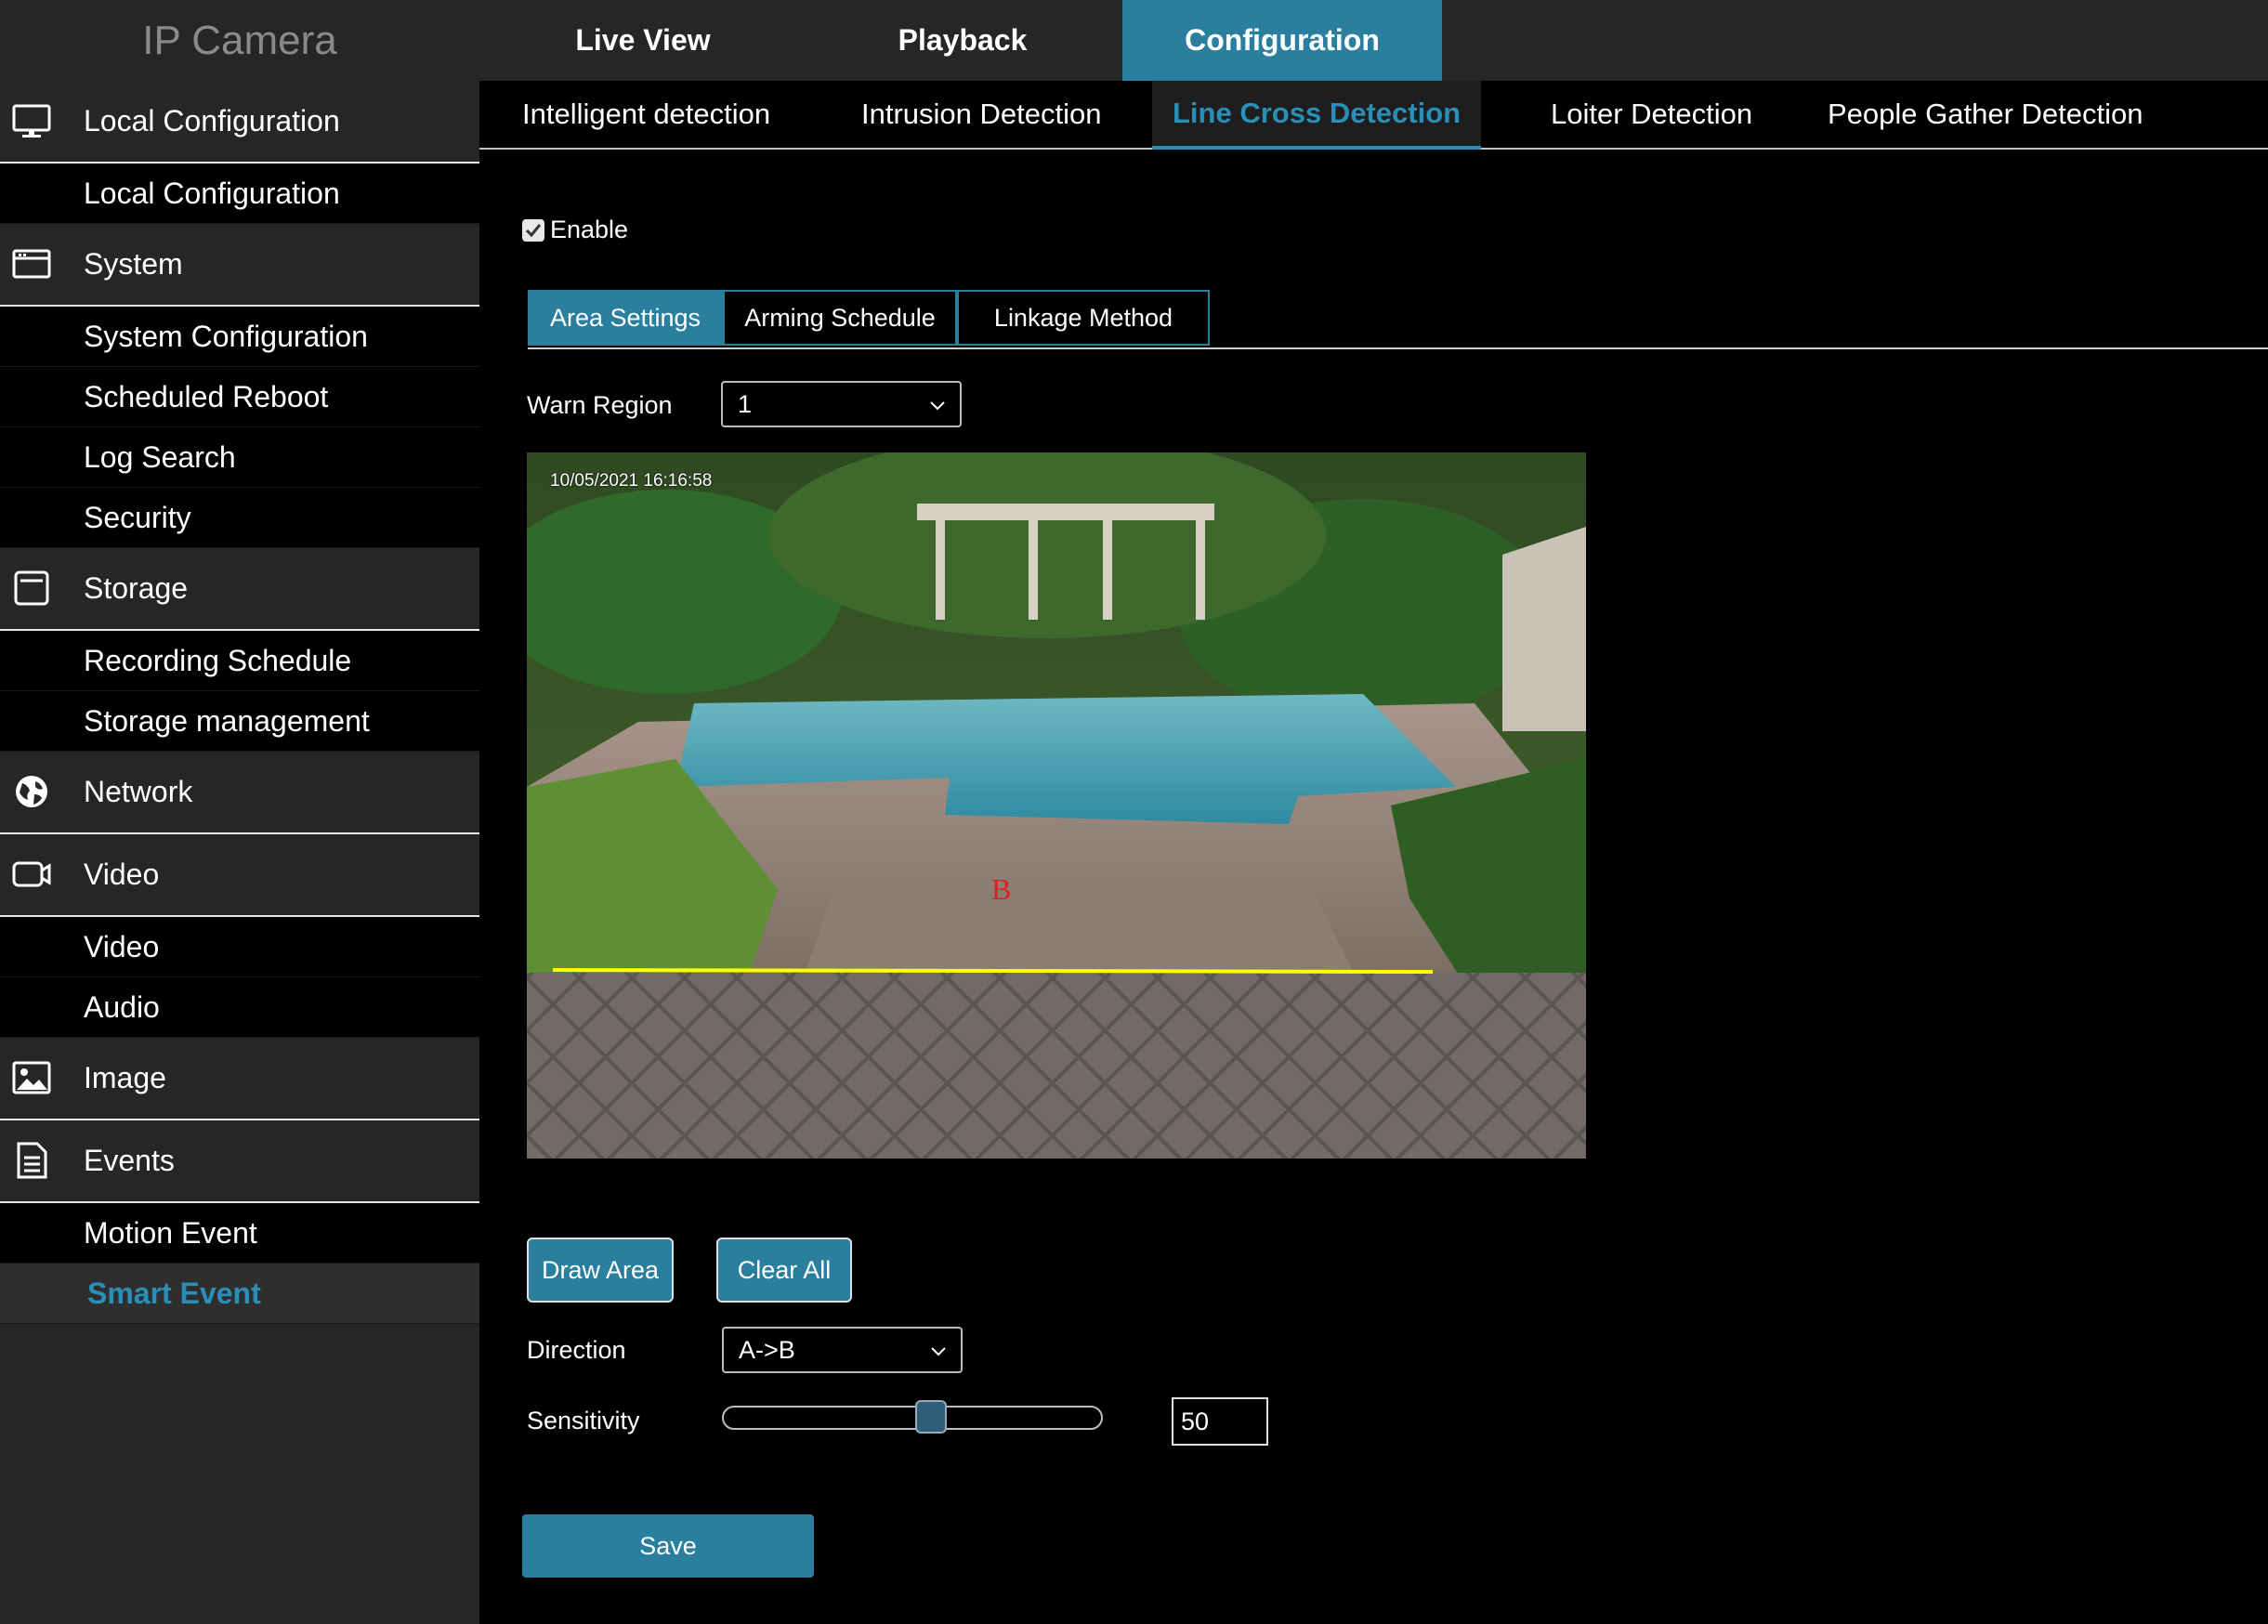  What do you see at coordinates (129, 1161) in the screenshot?
I see `sidebar-section-label: Events` at bounding box center [129, 1161].